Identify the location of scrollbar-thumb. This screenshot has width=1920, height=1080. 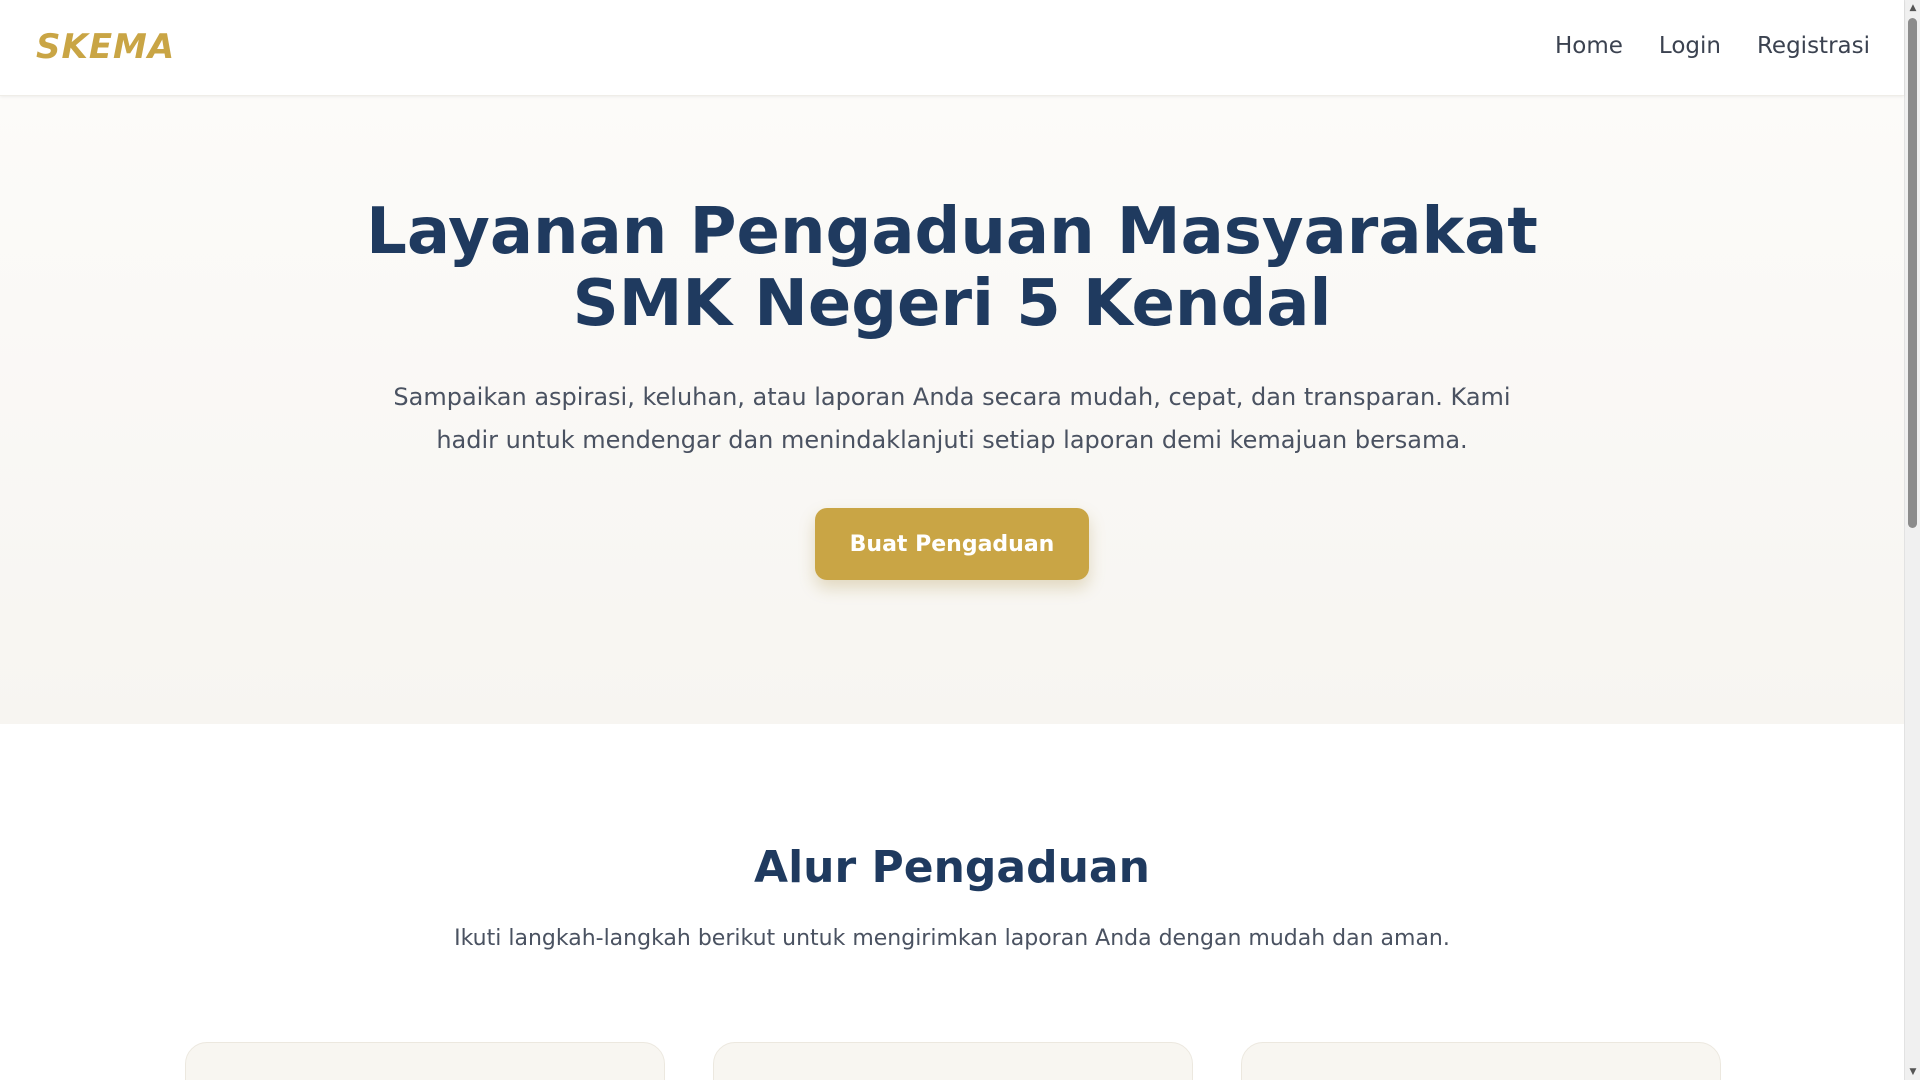
(1912, 273).